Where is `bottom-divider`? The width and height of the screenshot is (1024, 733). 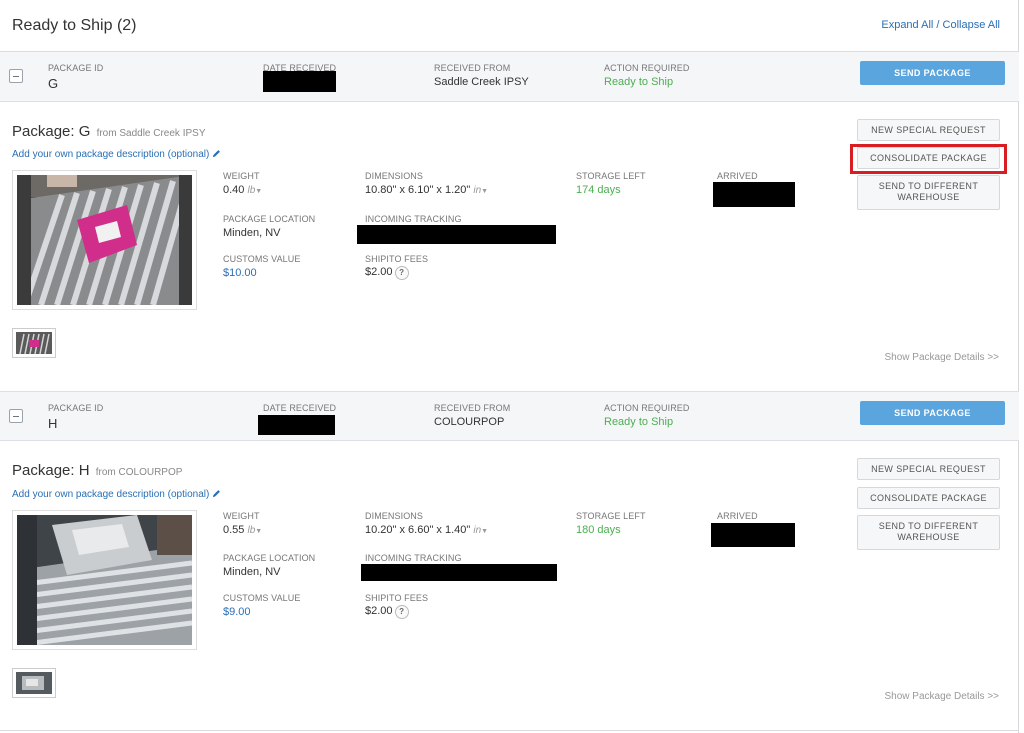
bottom-divider is located at coordinates (509, 730).